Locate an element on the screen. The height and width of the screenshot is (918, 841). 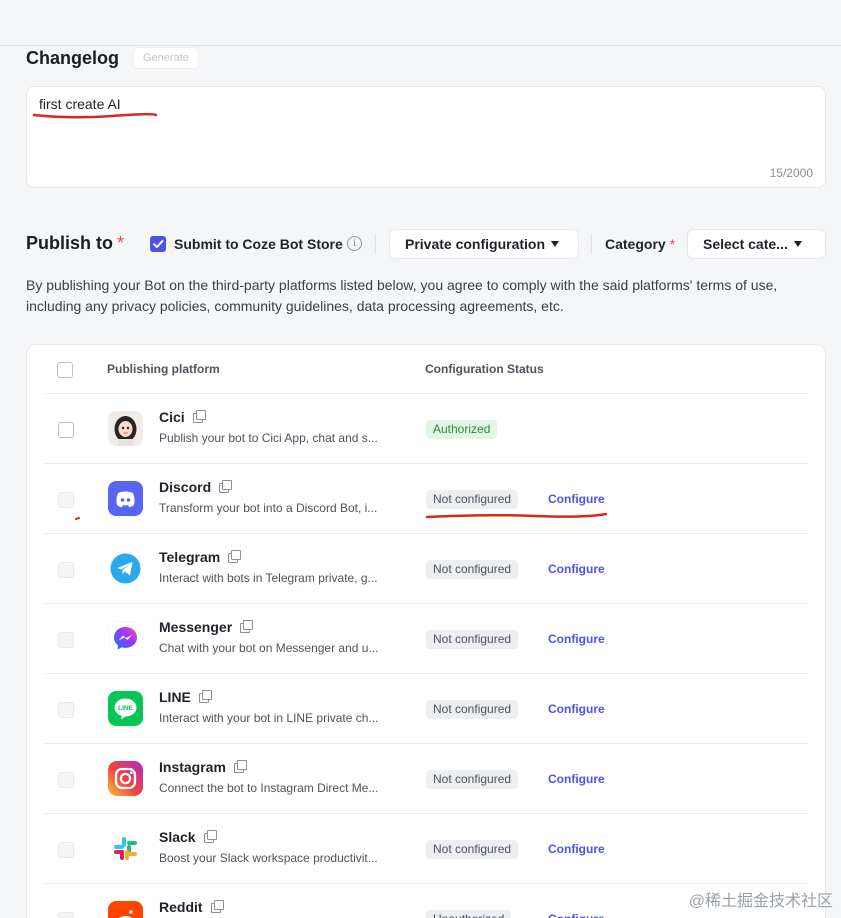
discord-icon is located at coordinates (125, 498).